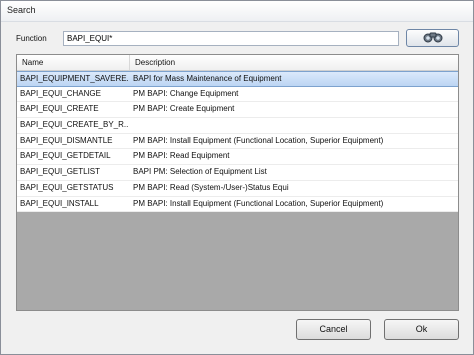 Image resolution: width=474 pixels, height=355 pixels. What do you see at coordinates (186, 93) in the screenshot?
I see `row-description-cell: PM BAPI: Change Equipment` at bounding box center [186, 93].